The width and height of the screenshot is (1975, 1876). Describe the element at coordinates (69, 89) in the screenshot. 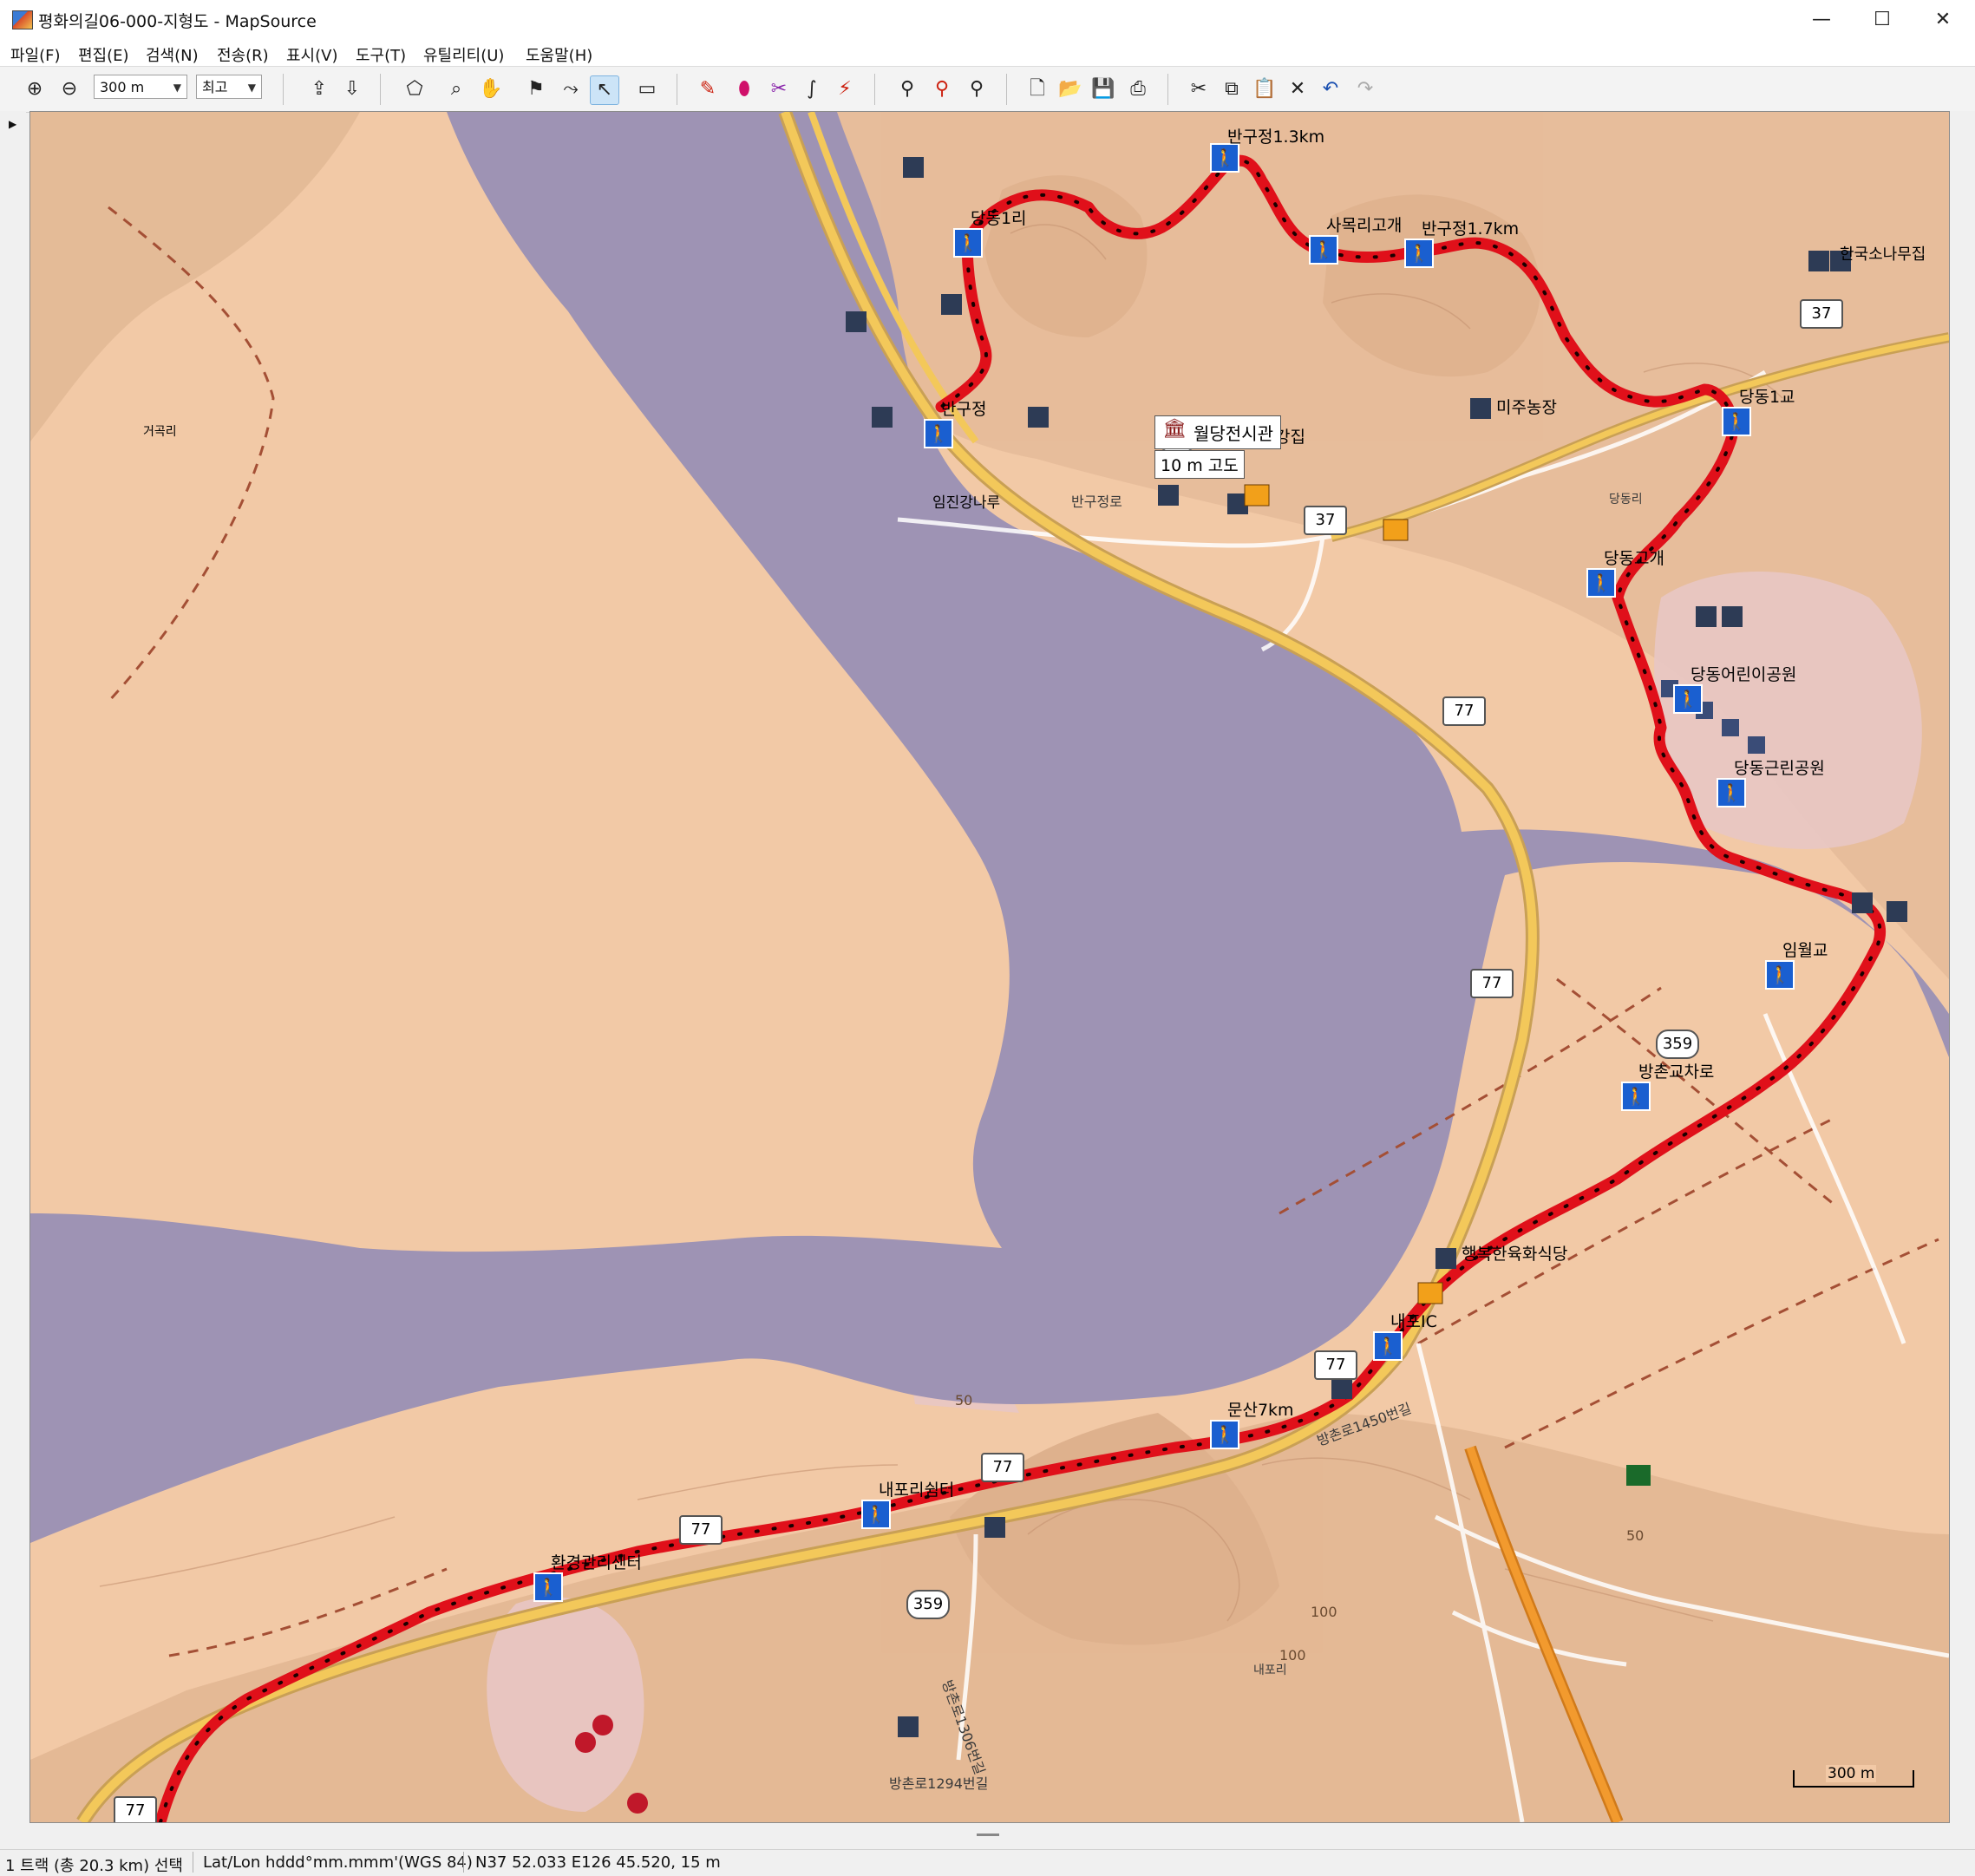

I see `zoom-out-icon: ⊖` at that location.